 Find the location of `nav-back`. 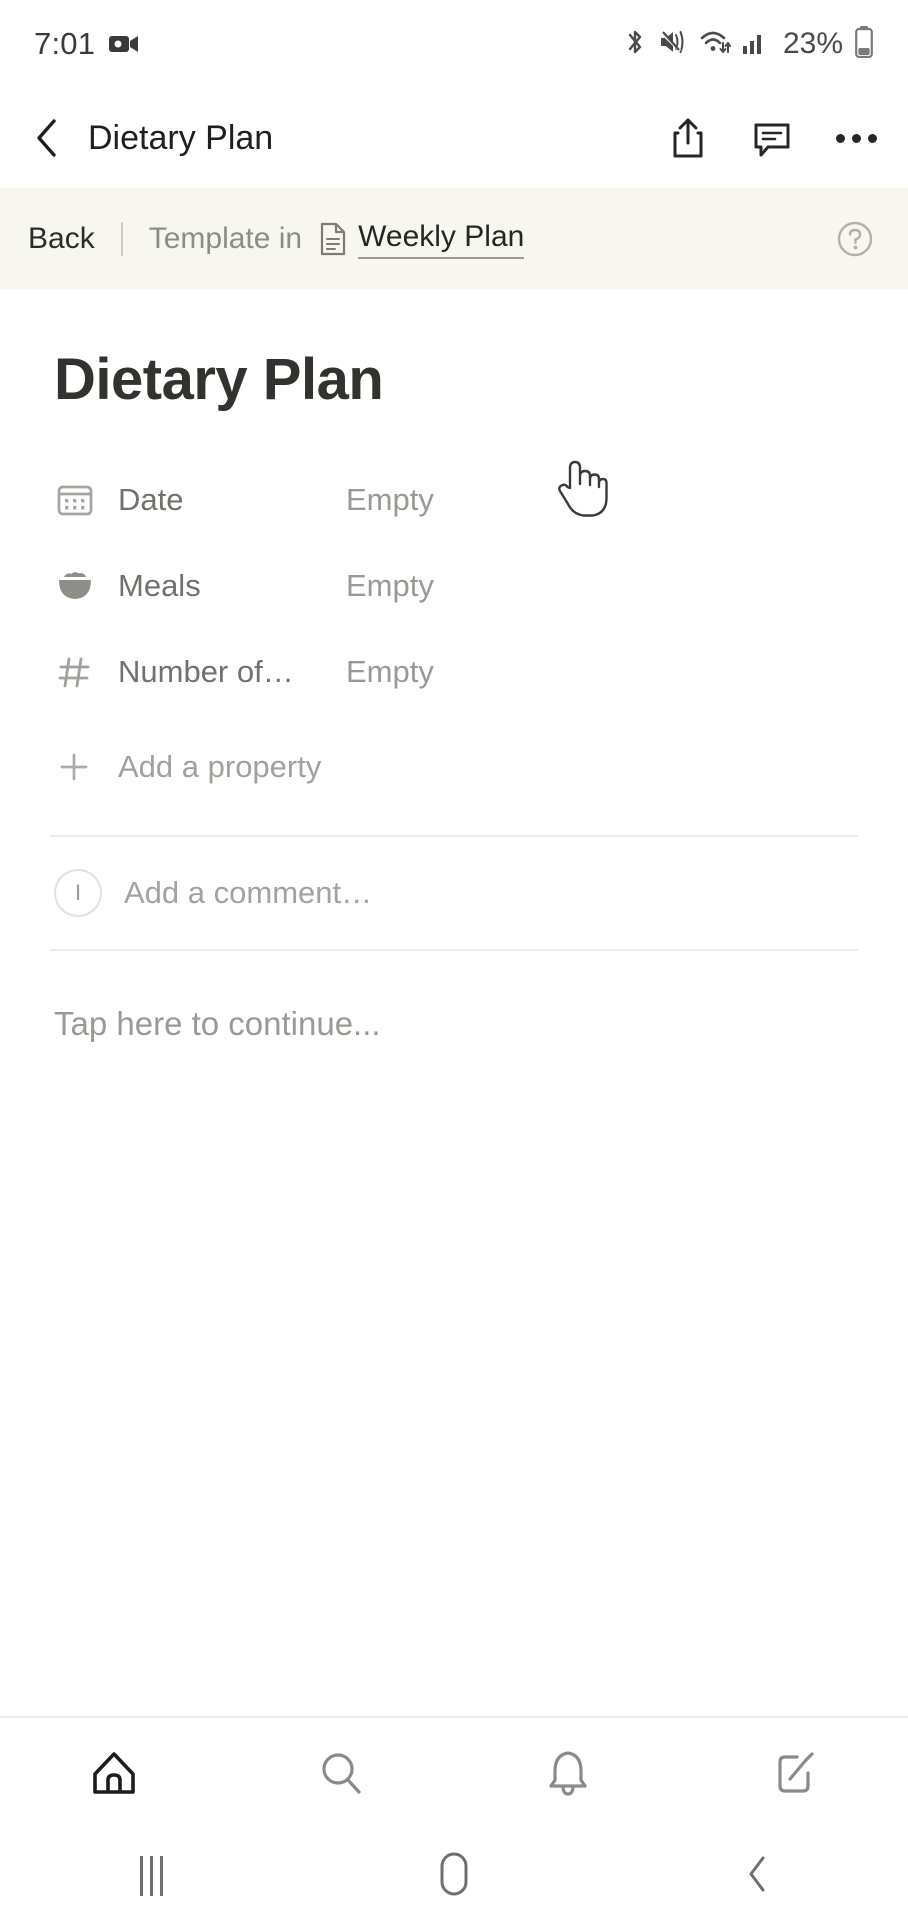

nav-back is located at coordinates (756, 1876).